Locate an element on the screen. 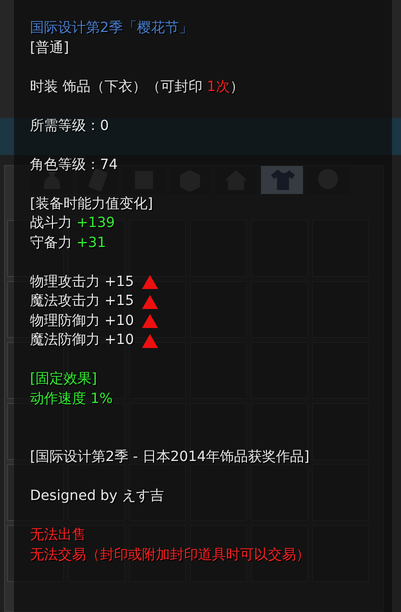 This screenshot has width=401, height=612. effect-text: 动作速度 1% is located at coordinates (71, 399).